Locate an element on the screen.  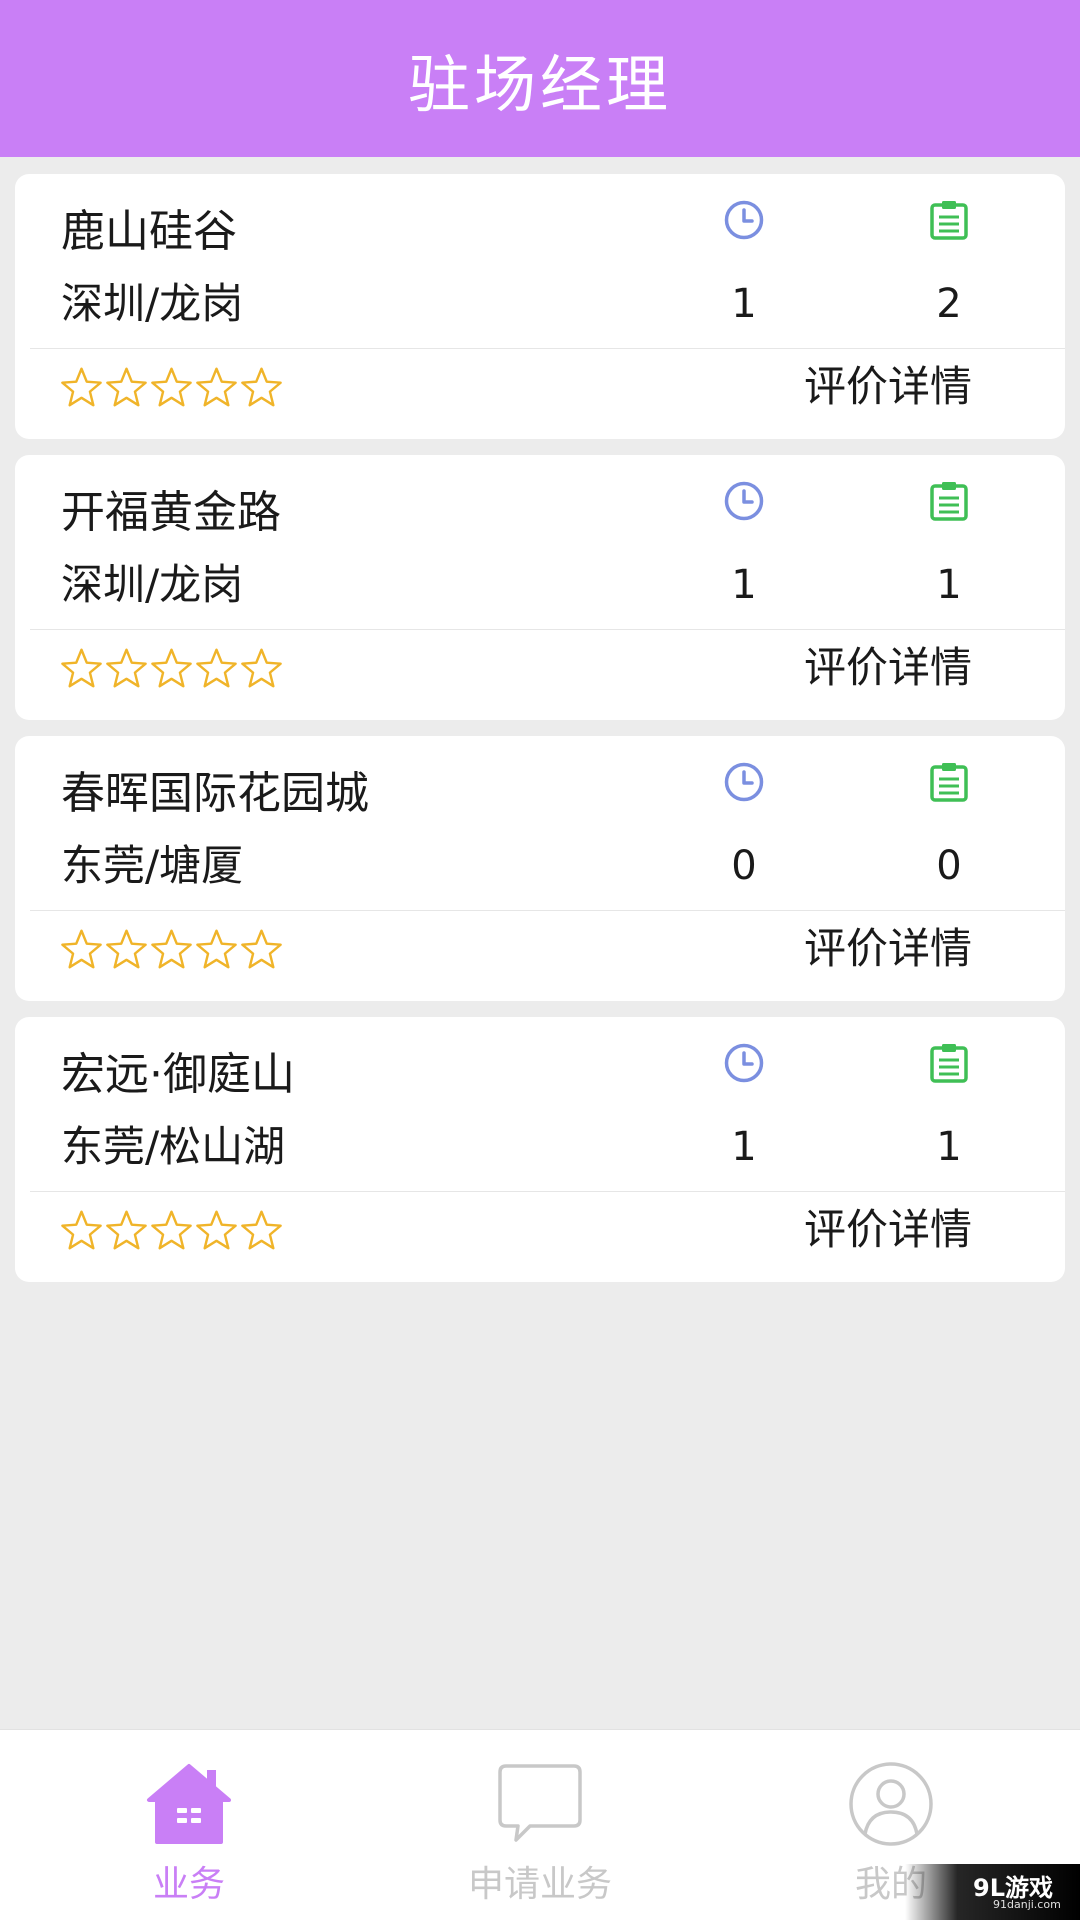
tab-apply-business: 申请业务 is located at coordinates (540, 1825).